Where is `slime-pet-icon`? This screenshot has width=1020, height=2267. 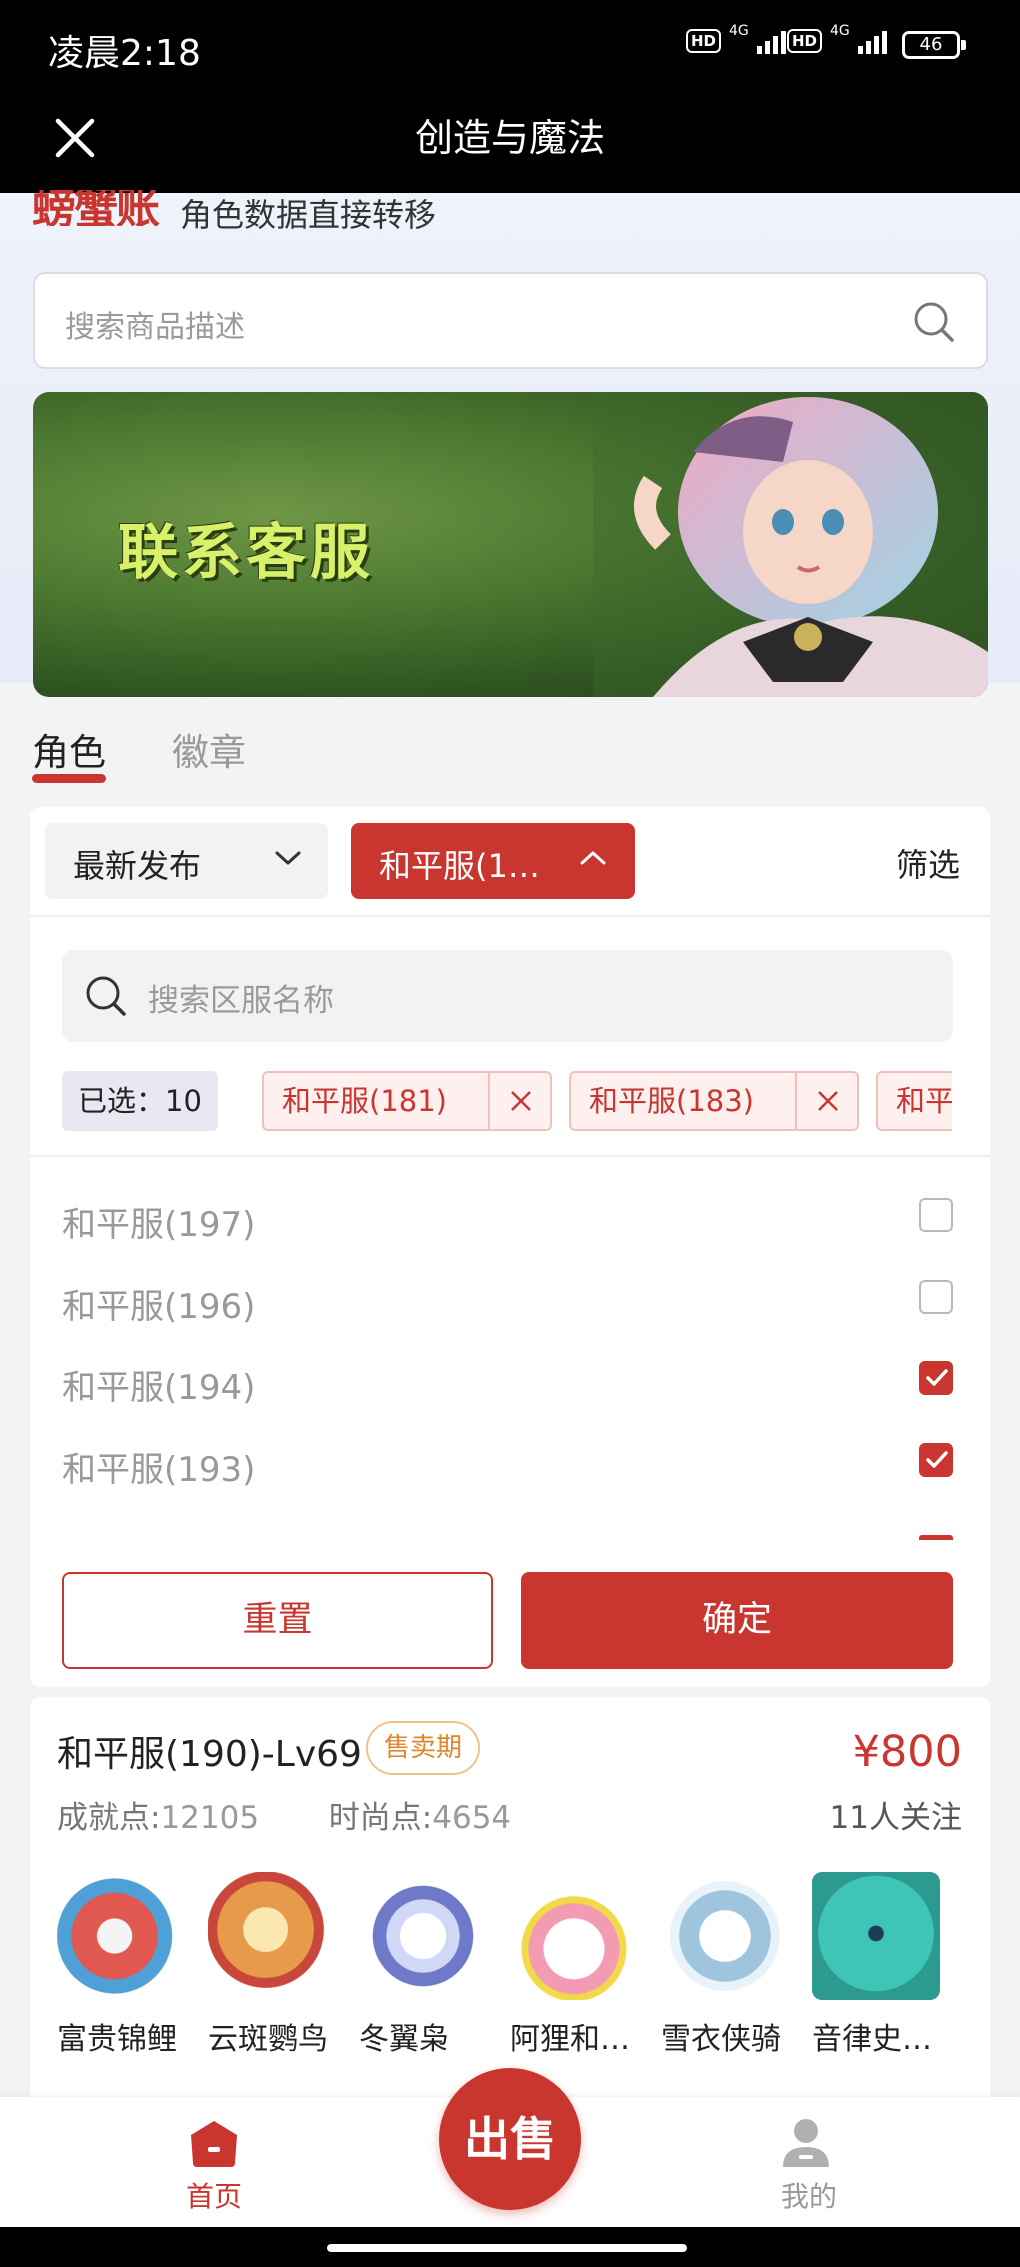
slime-pet-icon is located at coordinates (876, 1936).